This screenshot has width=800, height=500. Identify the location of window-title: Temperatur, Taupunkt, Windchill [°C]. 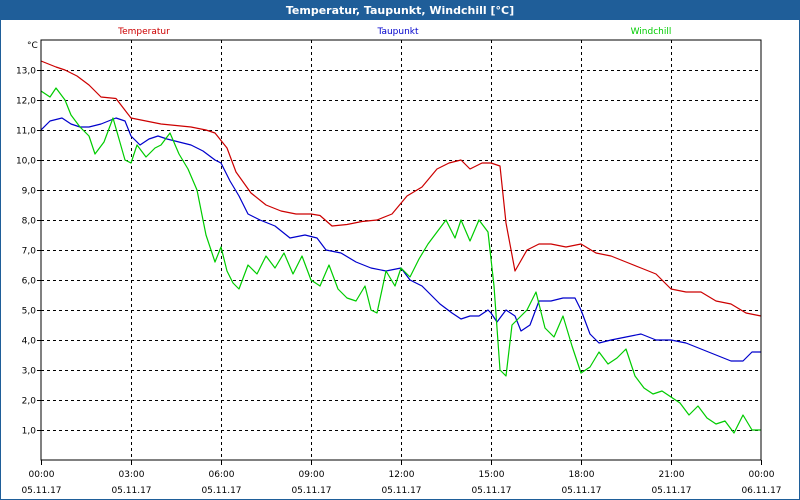
(400, 10).